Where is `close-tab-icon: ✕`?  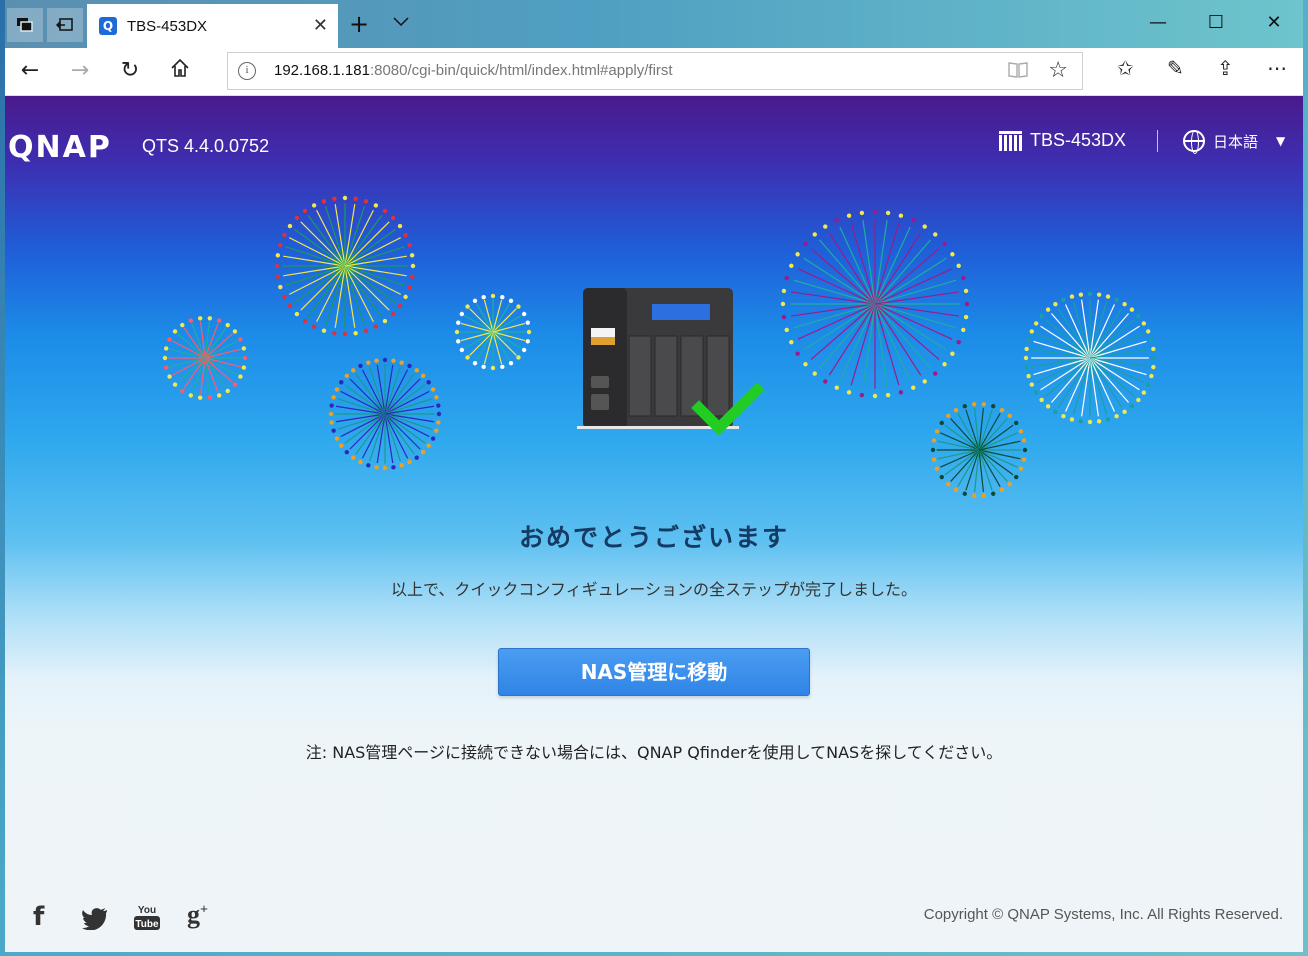 close-tab-icon: ✕ is located at coordinates (320, 25).